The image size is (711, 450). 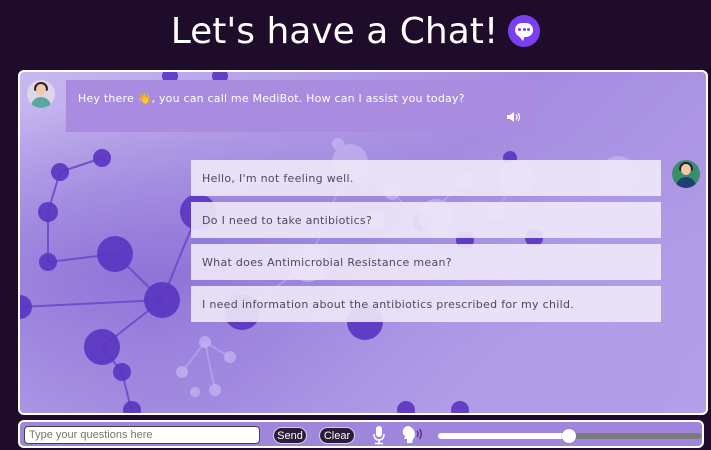 What do you see at coordinates (361, 434) in the screenshot?
I see `input-bar: Send Clear` at bounding box center [361, 434].